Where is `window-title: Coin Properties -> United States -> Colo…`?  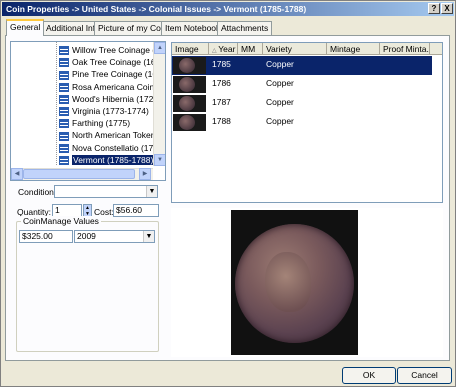
window-title: Coin Properties -> United States -> Colo… is located at coordinates (228, 9).